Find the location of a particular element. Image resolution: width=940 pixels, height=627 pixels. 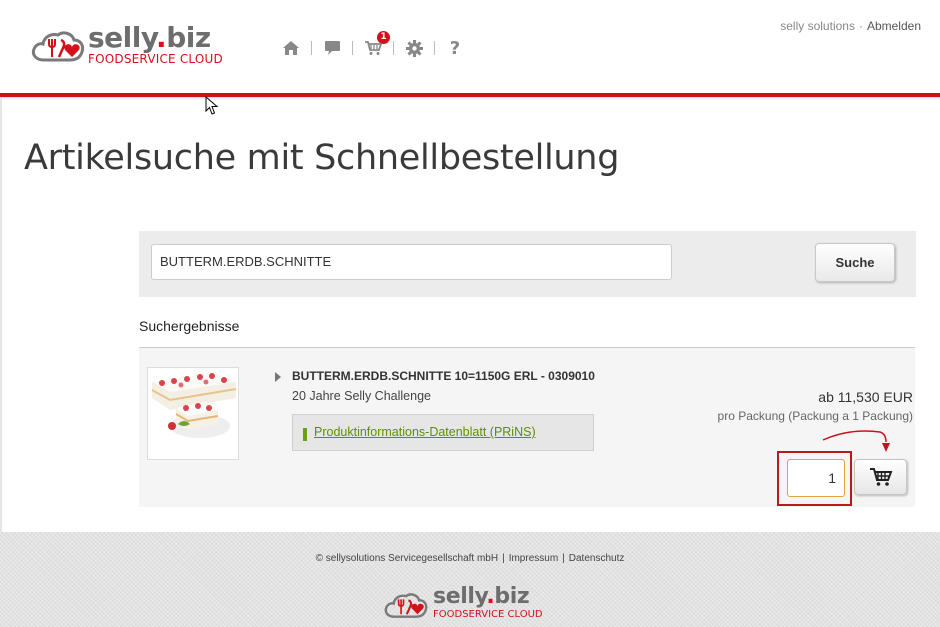

red-hint-arrow-icon is located at coordinates (856, 441).